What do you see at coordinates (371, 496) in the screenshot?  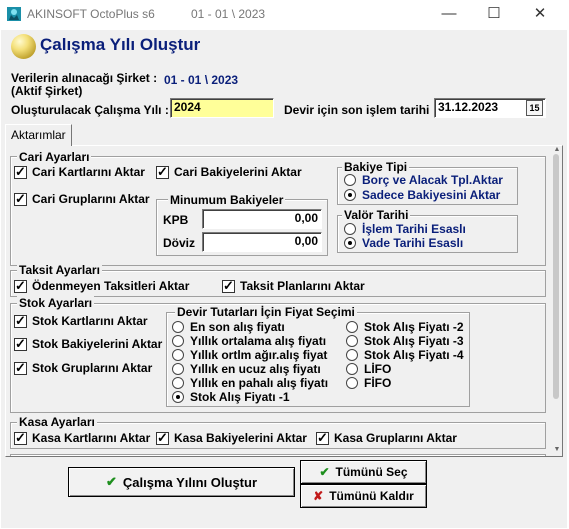 I see `clear-all-label: Tümünü Kaldır` at bounding box center [371, 496].